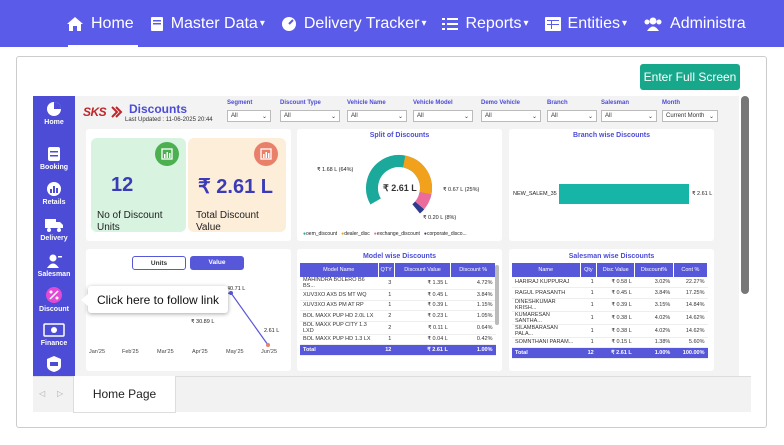  What do you see at coordinates (691, 270) in the screenshot?
I see `column-header: Cont %` at bounding box center [691, 270].